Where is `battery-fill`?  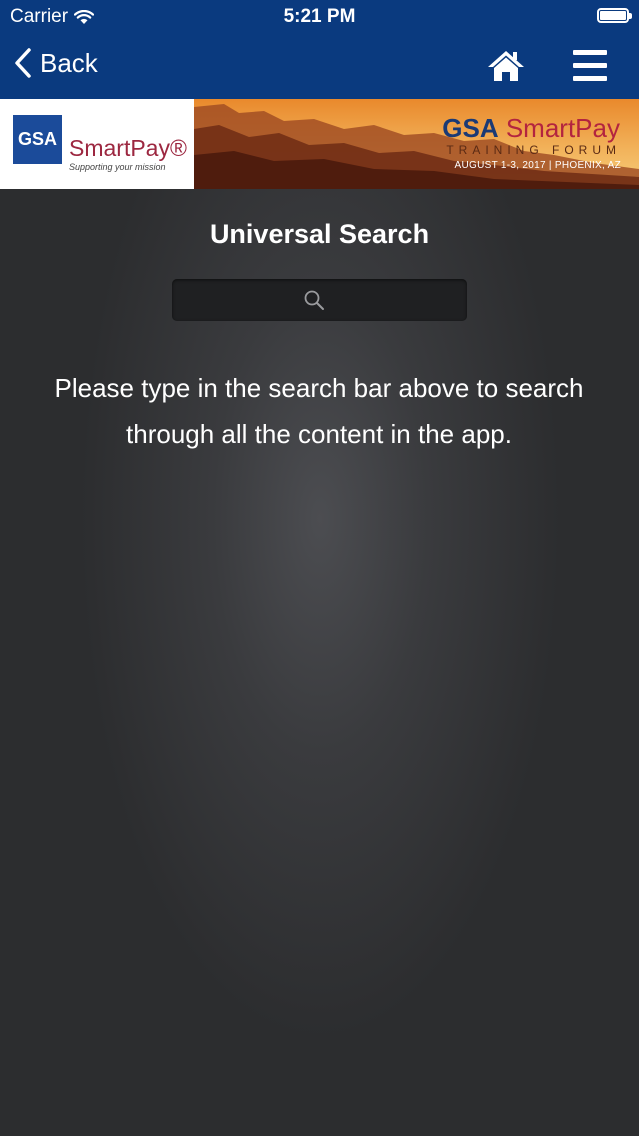 battery-fill is located at coordinates (613, 15).